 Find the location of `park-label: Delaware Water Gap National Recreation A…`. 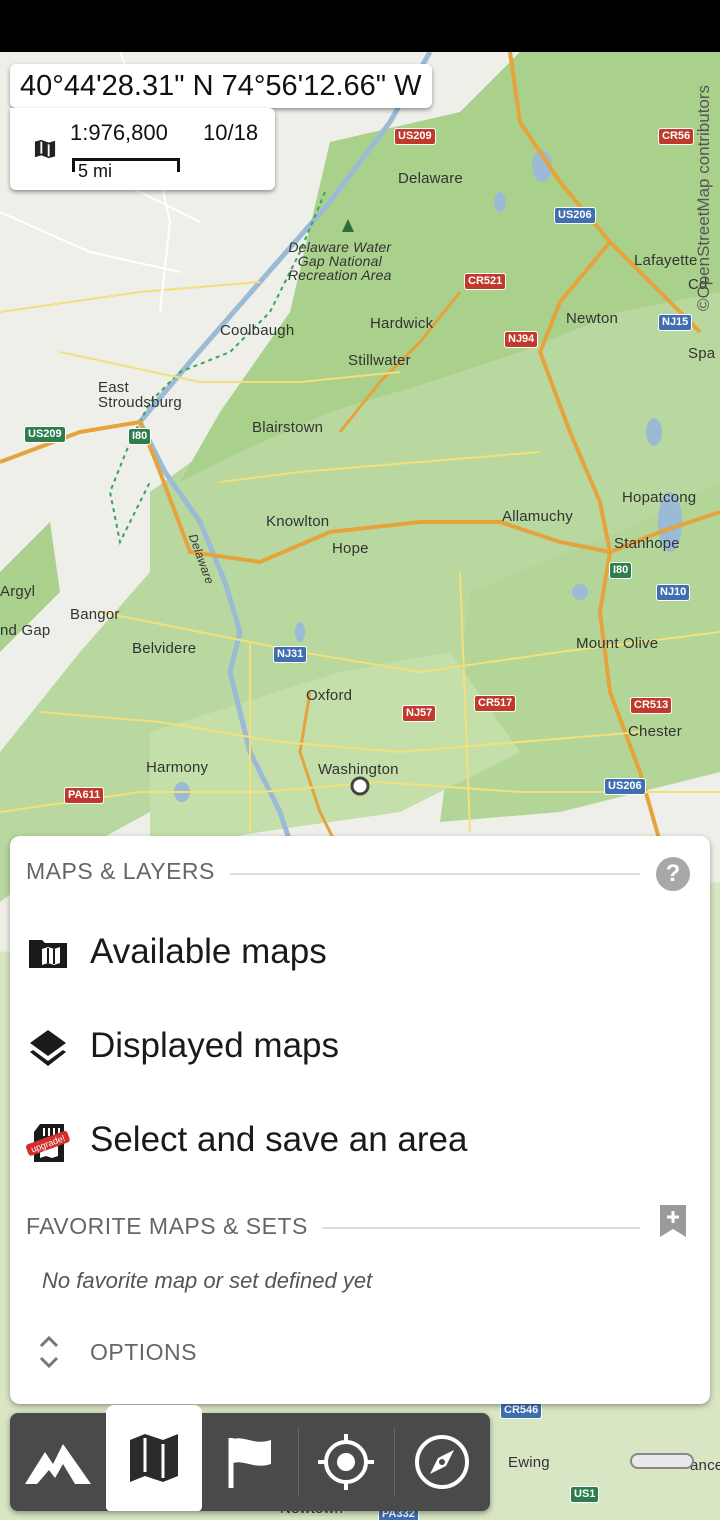

park-label: Delaware Water Gap National Recreation A… is located at coordinates (340, 261).